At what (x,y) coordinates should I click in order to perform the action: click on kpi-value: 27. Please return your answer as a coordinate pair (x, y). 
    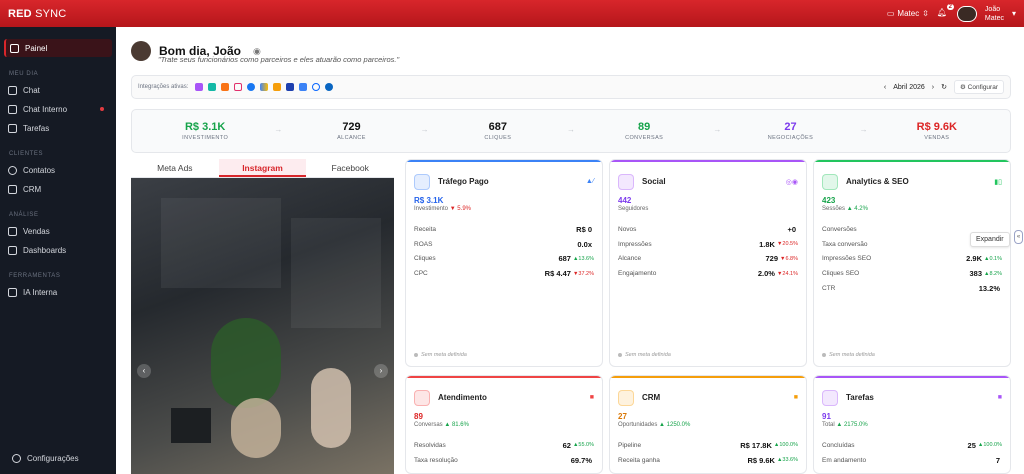
    Looking at the image, I should click on (790, 127).